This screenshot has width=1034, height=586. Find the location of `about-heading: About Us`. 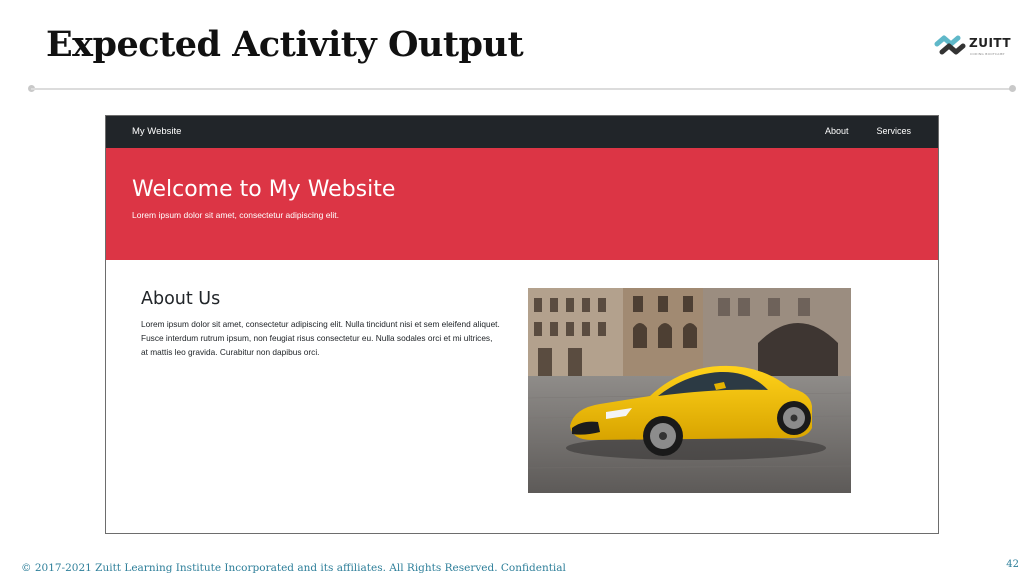

about-heading: About Us is located at coordinates (181, 299).